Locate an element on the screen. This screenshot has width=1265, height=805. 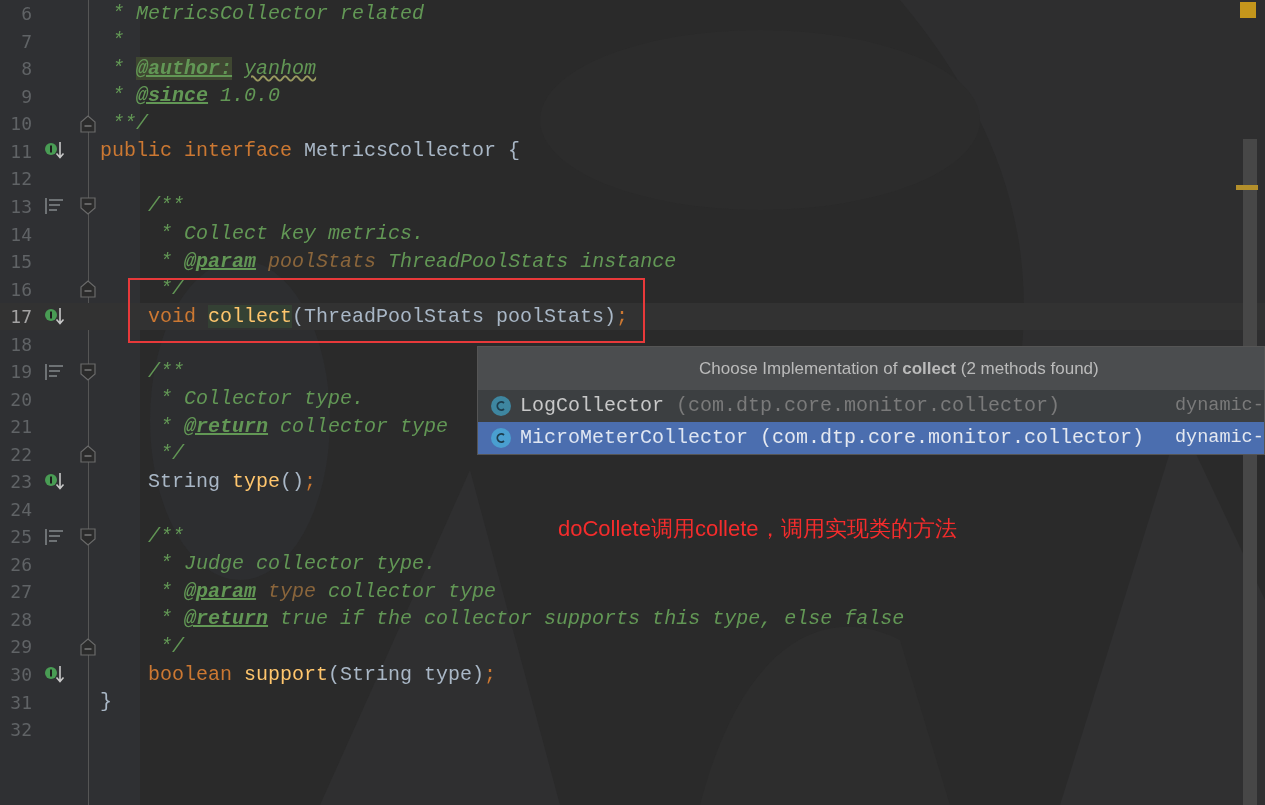
warning-mark is located at coordinates (1247, 187).